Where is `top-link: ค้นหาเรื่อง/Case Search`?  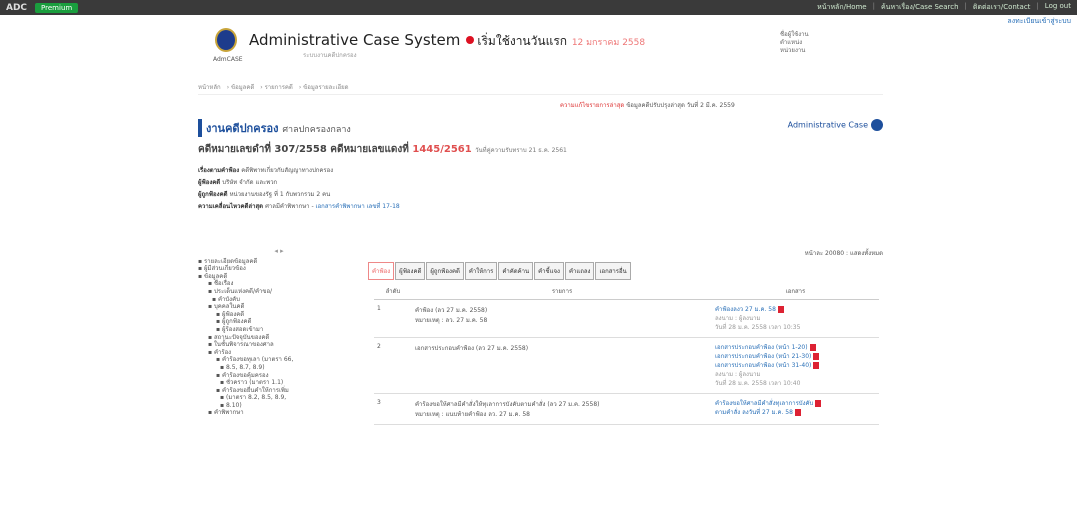
top-link: ค้นหาเรื่อง/Case Search is located at coordinates (920, 7).